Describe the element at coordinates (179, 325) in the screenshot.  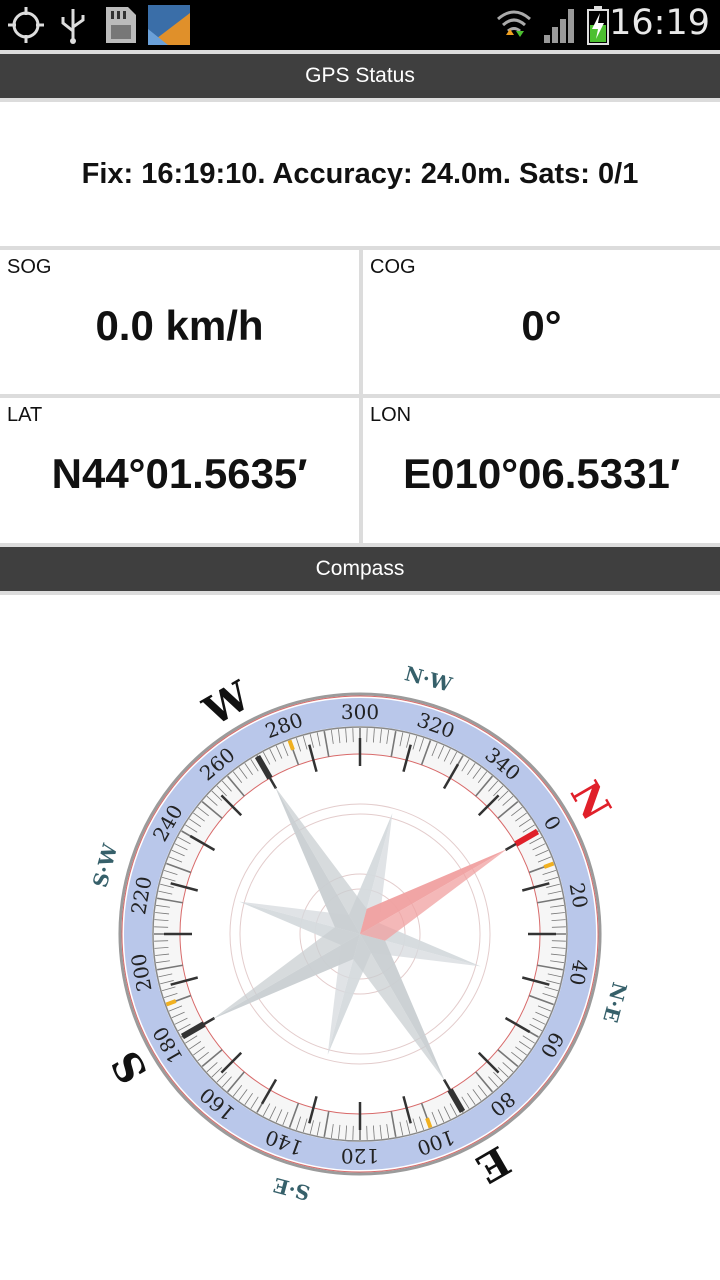
I see `sog-value: 0.0 km/h` at that location.